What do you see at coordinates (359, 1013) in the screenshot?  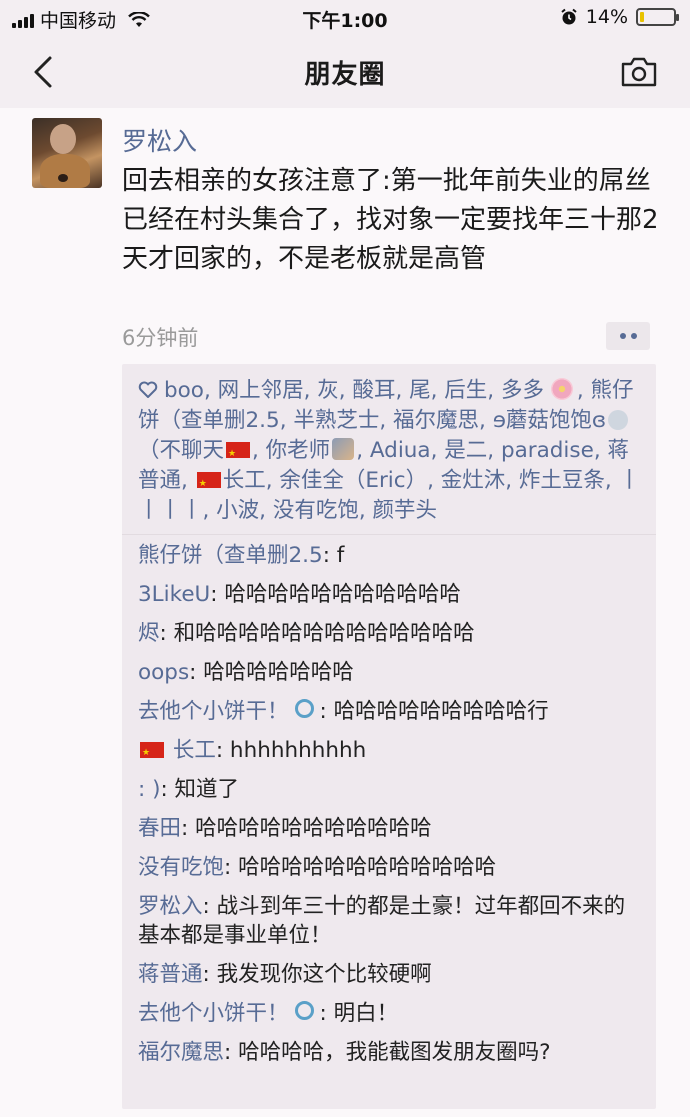 I see `comment-text: : 明白！` at bounding box center [359, 1013].